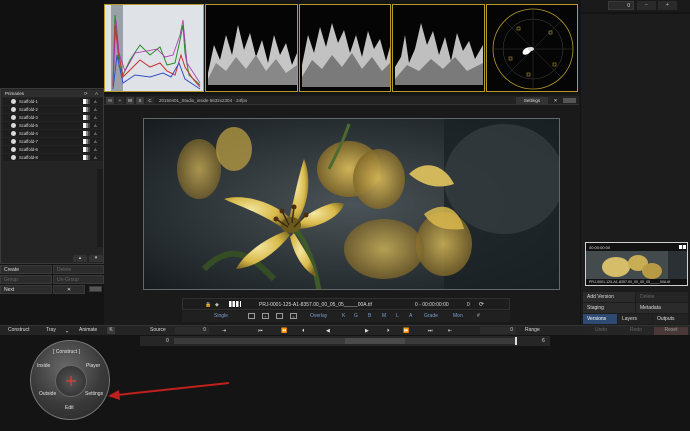 The height and width of the screenshot is (431, 690). Describe the element at coordinates (120, 100) in the screenshot. I see `viewer-plus-button: +` at that location.